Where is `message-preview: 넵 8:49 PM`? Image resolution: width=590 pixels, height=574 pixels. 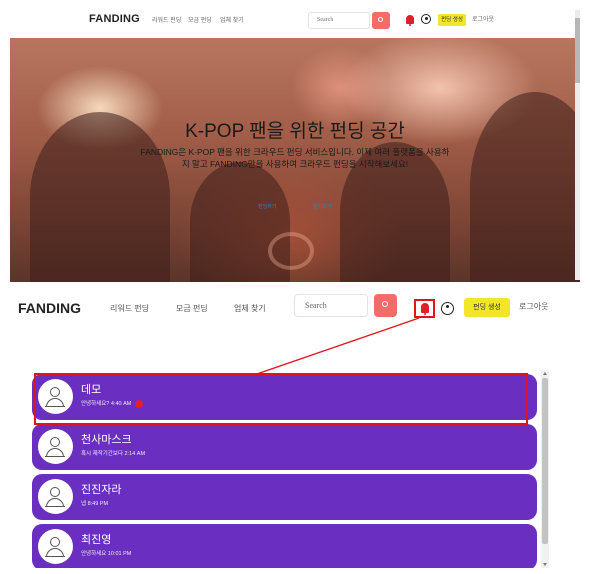
message-preview: 넵 8:49 PM is located at coordinates (95, 504).